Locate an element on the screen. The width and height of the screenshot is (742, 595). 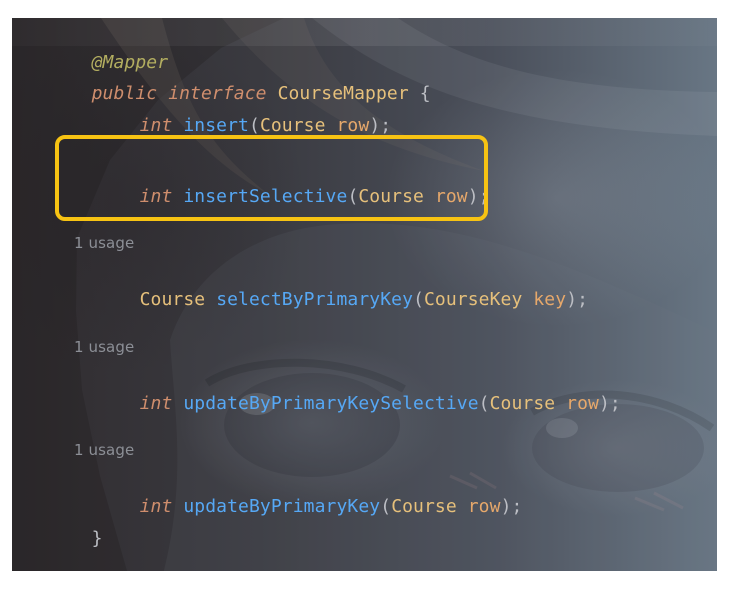
update-selective-param-name: row is located at coordinates (582, 403).